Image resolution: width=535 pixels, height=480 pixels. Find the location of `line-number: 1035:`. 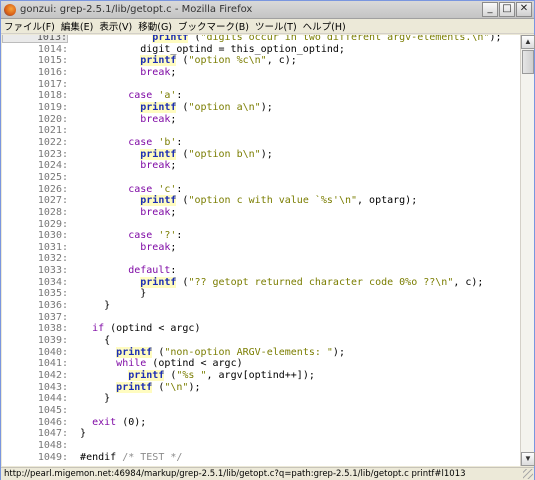

line-number: 1035: is located at coordinates (35, 294).